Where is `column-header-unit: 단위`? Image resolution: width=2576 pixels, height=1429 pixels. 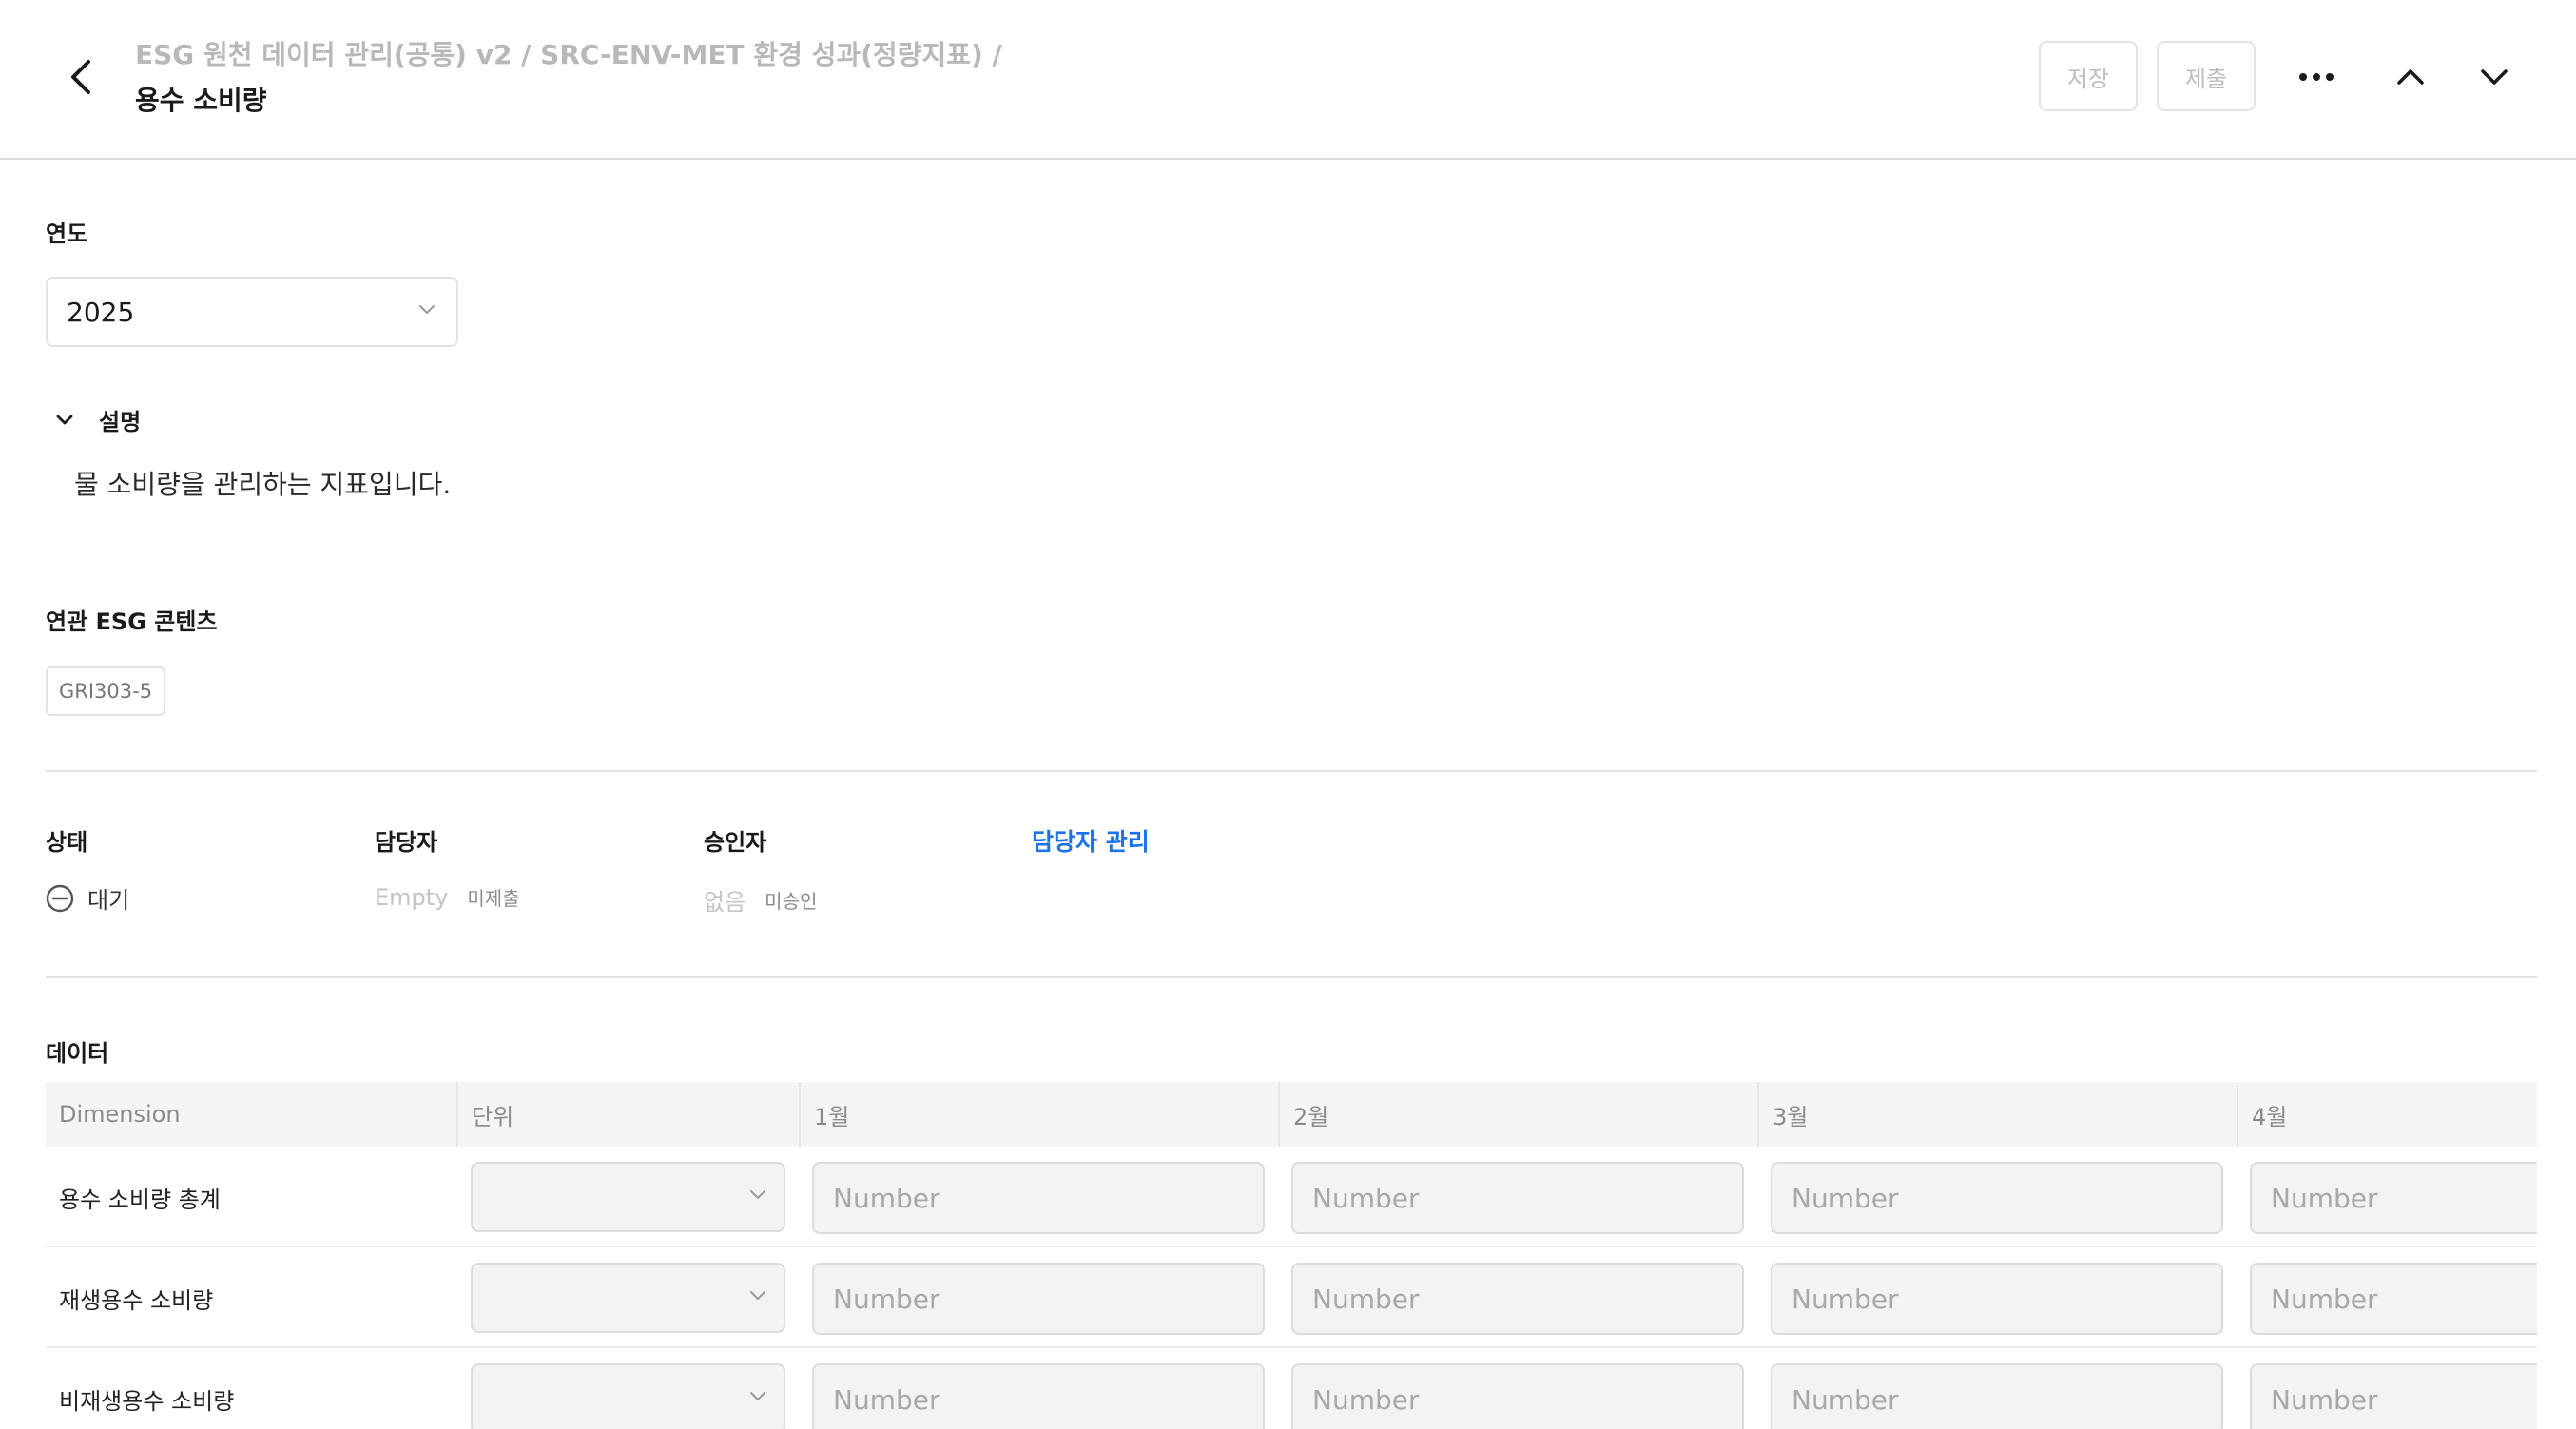 column-header-unit: 단위 is located at coordinates (484, 1114).